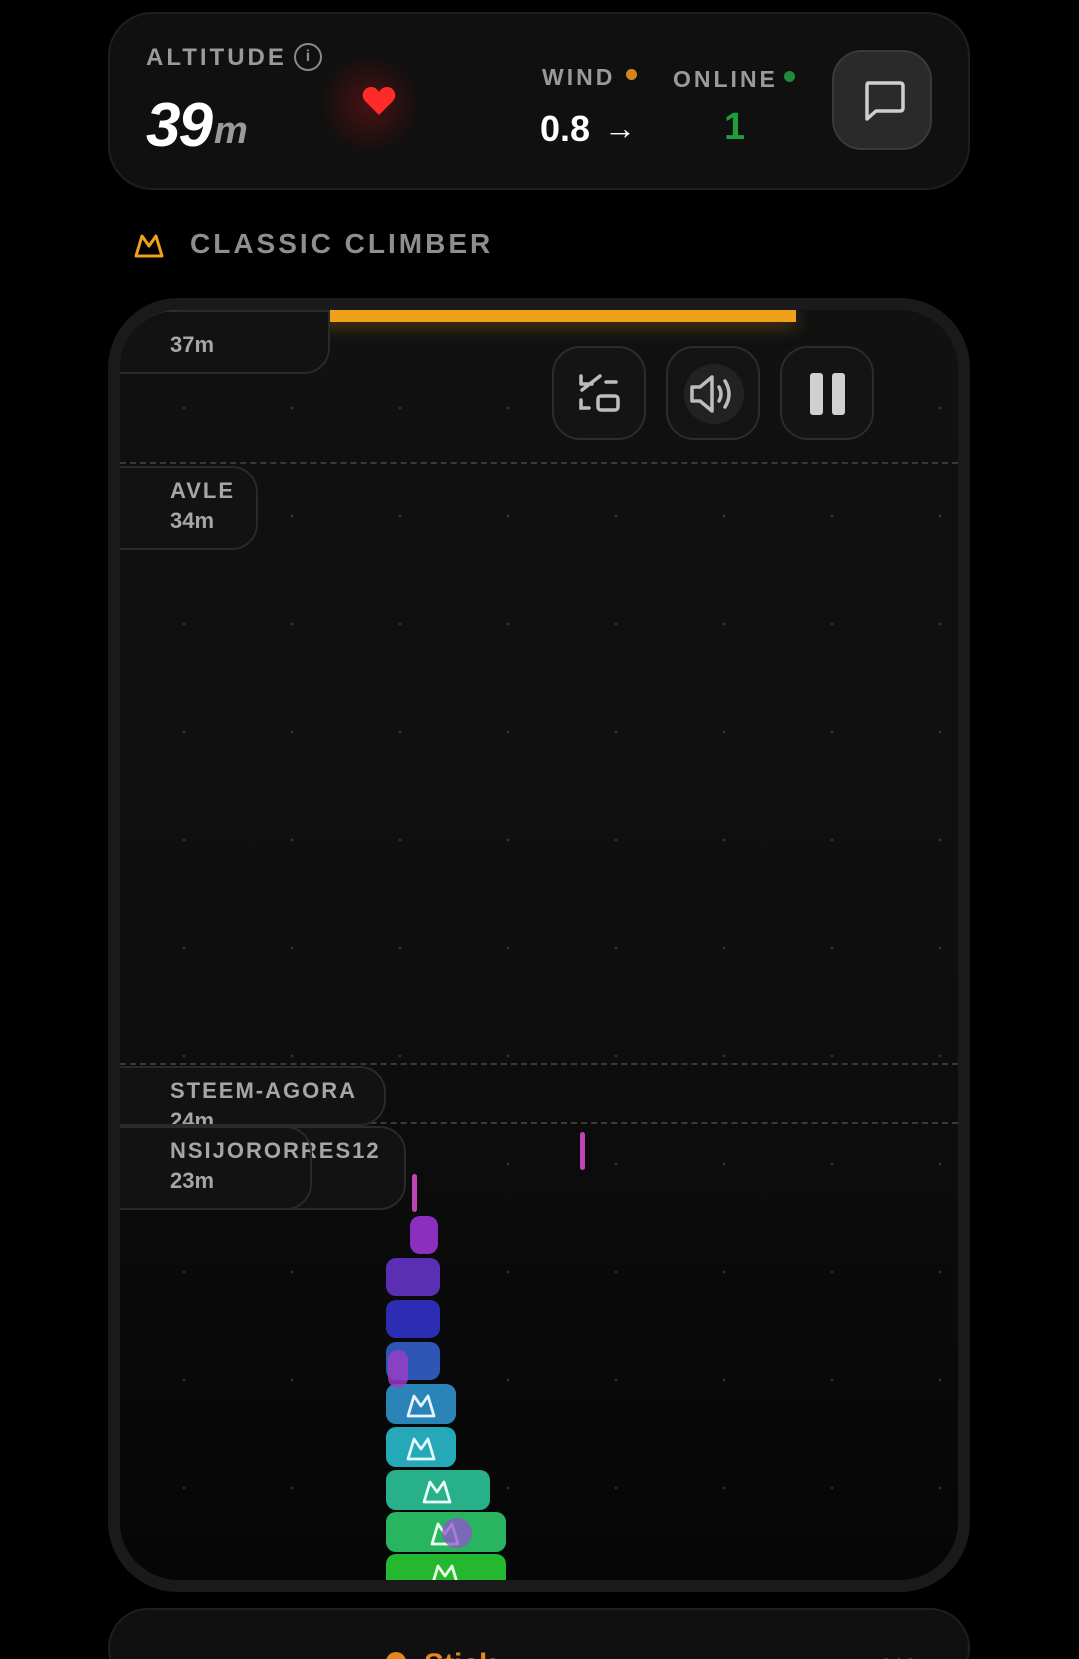 This screenshot has height=1659, width=1079. Describe the element at coordinates (203, 490) in the screenshot. I see `player-name: AVLE` at that location.